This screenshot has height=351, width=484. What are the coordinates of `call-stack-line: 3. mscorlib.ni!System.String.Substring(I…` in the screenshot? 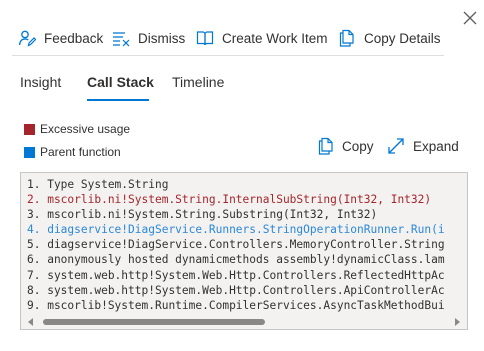 It's located at (202, 215).